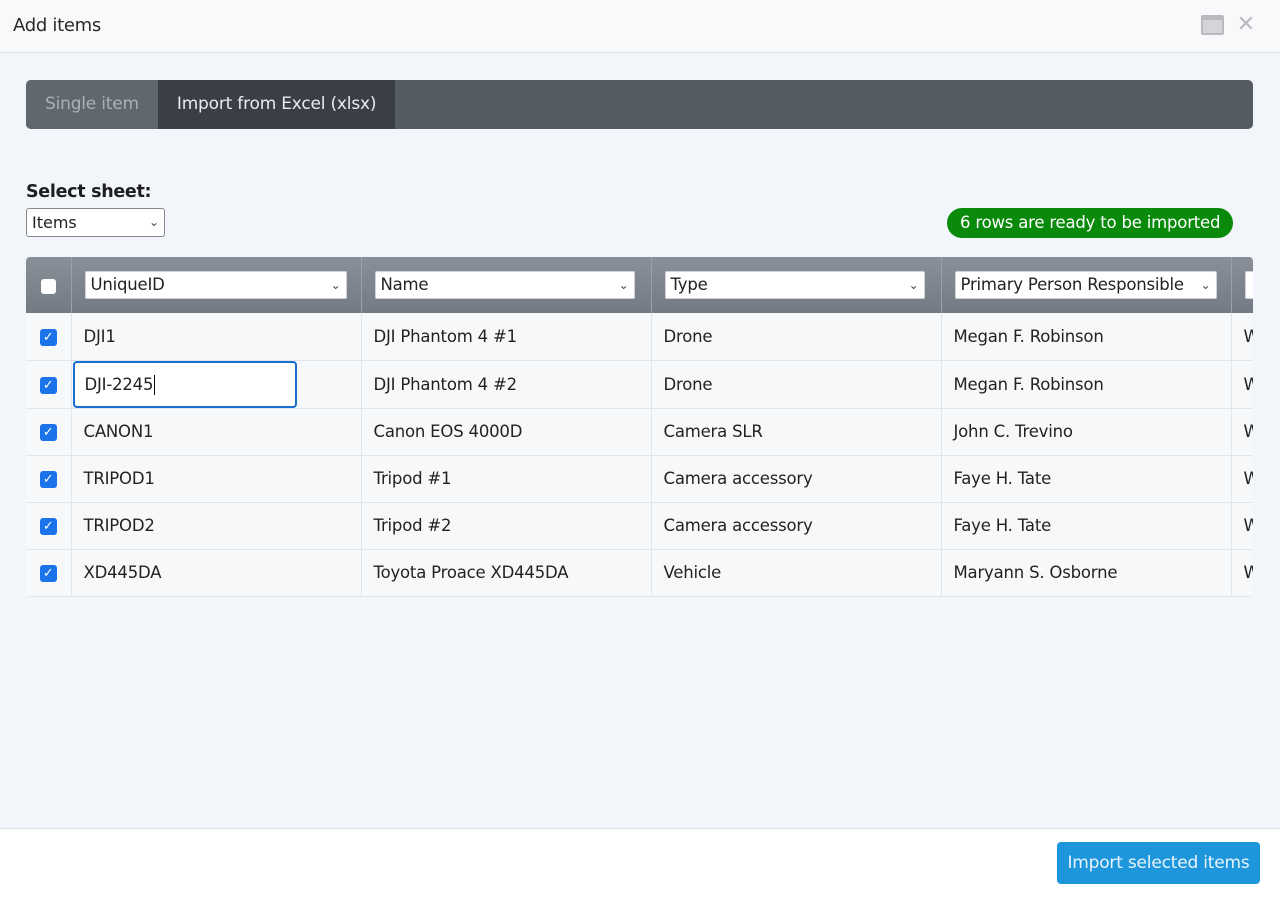 The image size is (1280, 898). Describe the element at coordinates (1248, 285) in the screenshot. I see `column-mapping-select` at that location.